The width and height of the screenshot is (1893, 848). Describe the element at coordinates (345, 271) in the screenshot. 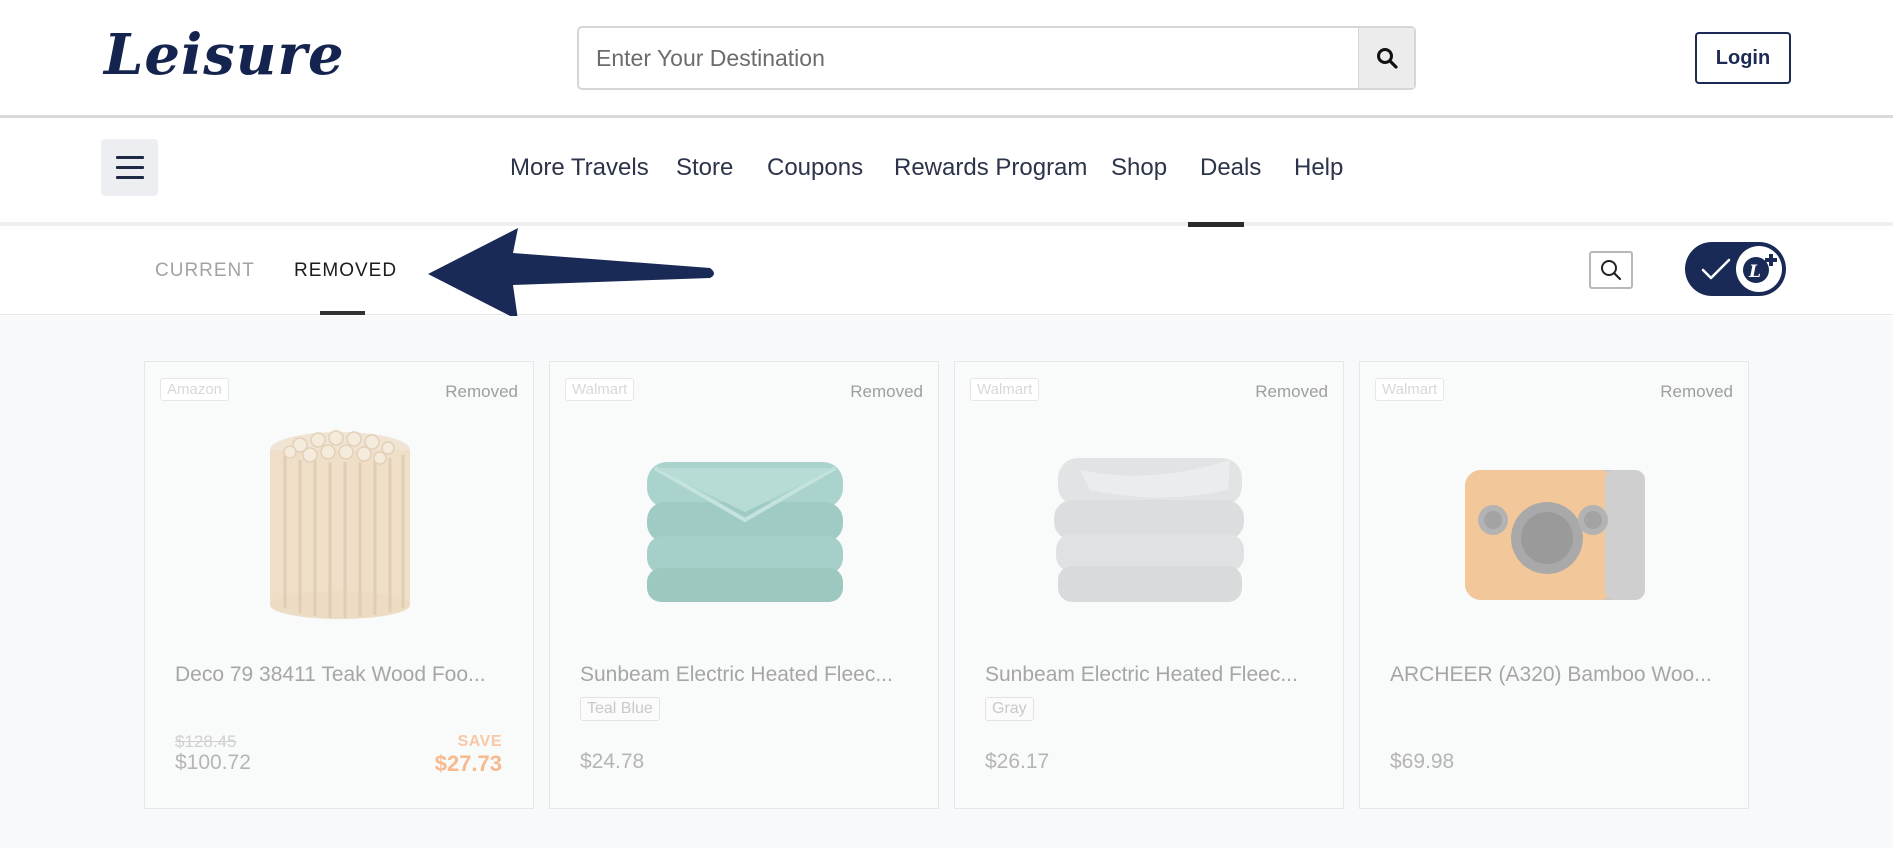

I see `tab-removed: REMOVED` at that location.